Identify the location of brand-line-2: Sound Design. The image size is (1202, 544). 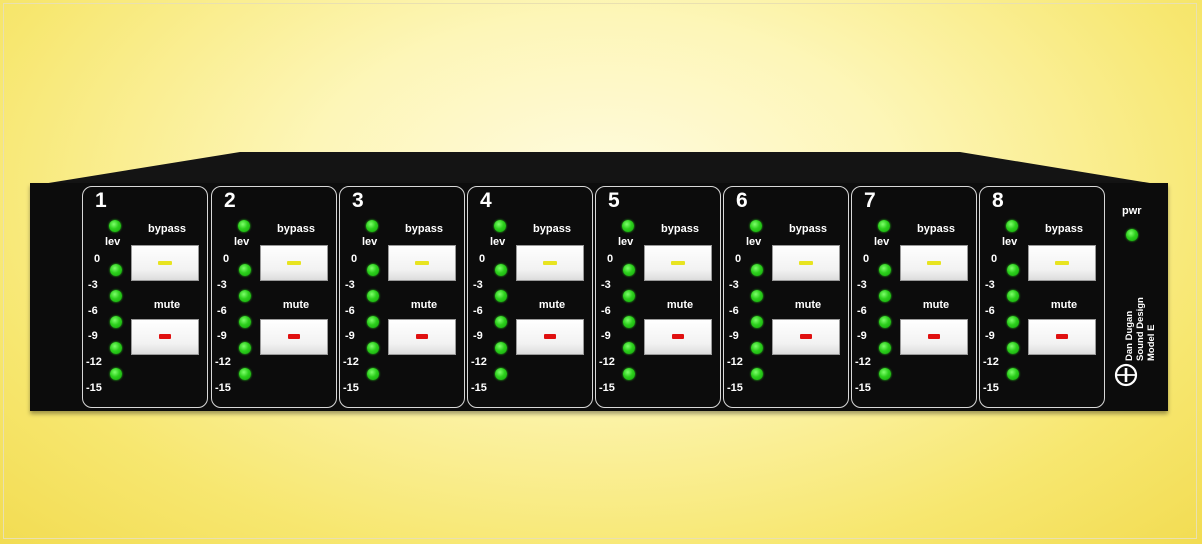
(1140, 329).